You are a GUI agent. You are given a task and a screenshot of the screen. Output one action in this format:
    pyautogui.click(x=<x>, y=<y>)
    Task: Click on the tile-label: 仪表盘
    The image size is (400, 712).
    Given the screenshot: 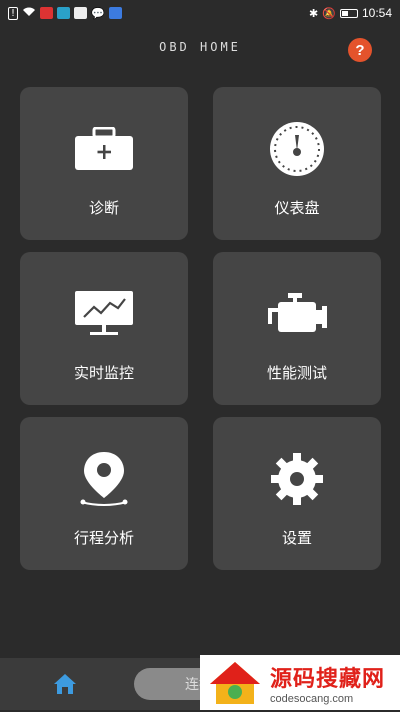 What is the action you would take?
    pyautogui.click(x=297, y=208)
    